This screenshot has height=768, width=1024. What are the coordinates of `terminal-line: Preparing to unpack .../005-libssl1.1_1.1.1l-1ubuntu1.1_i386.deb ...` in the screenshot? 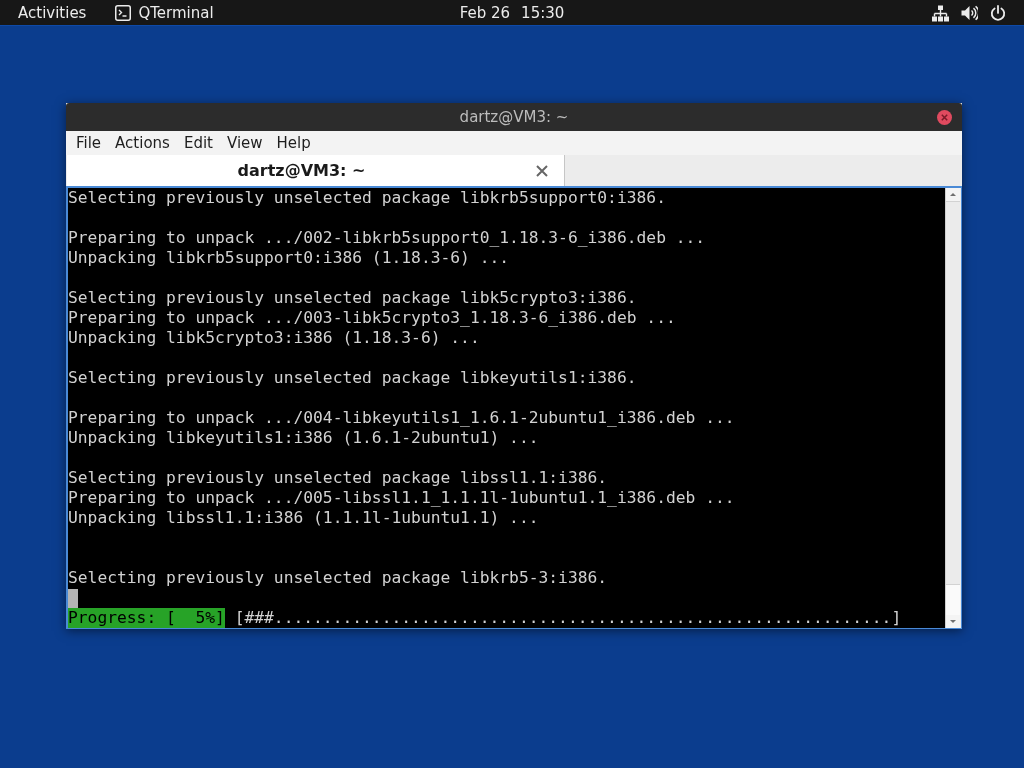 It's located at (401, 498).